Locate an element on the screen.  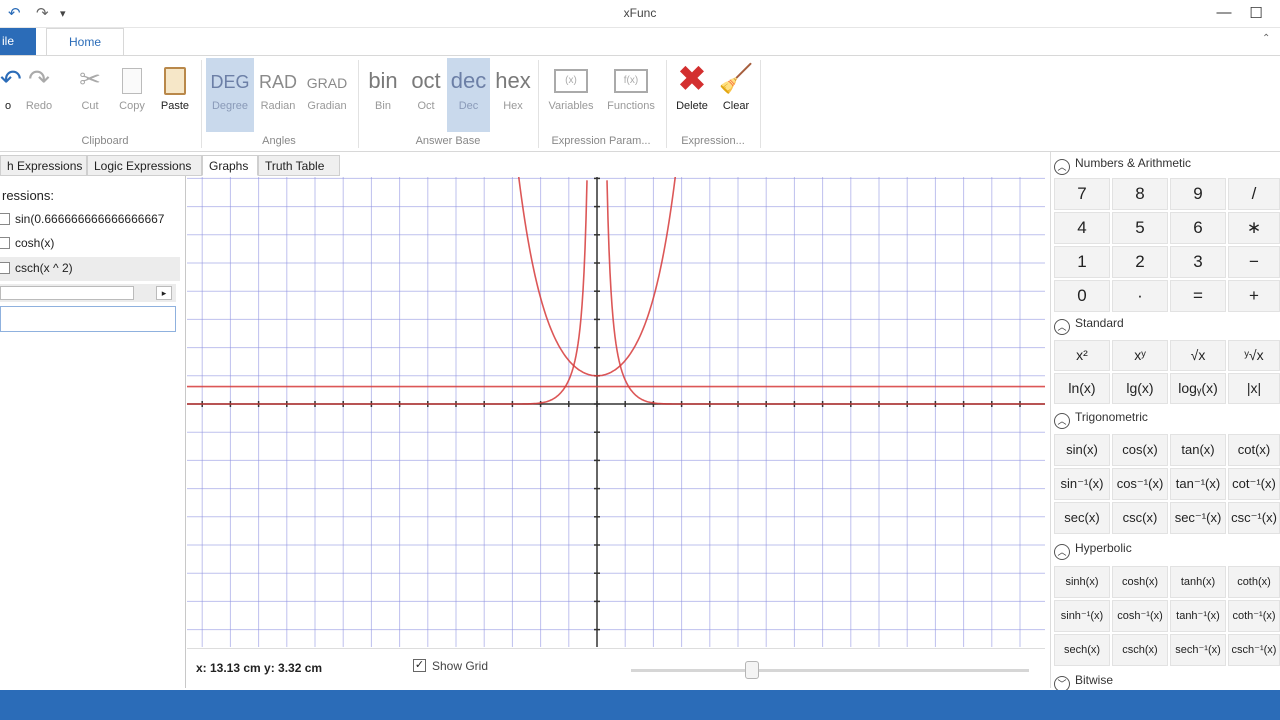
number-key: 2 is located at coordinates (1140, 262).